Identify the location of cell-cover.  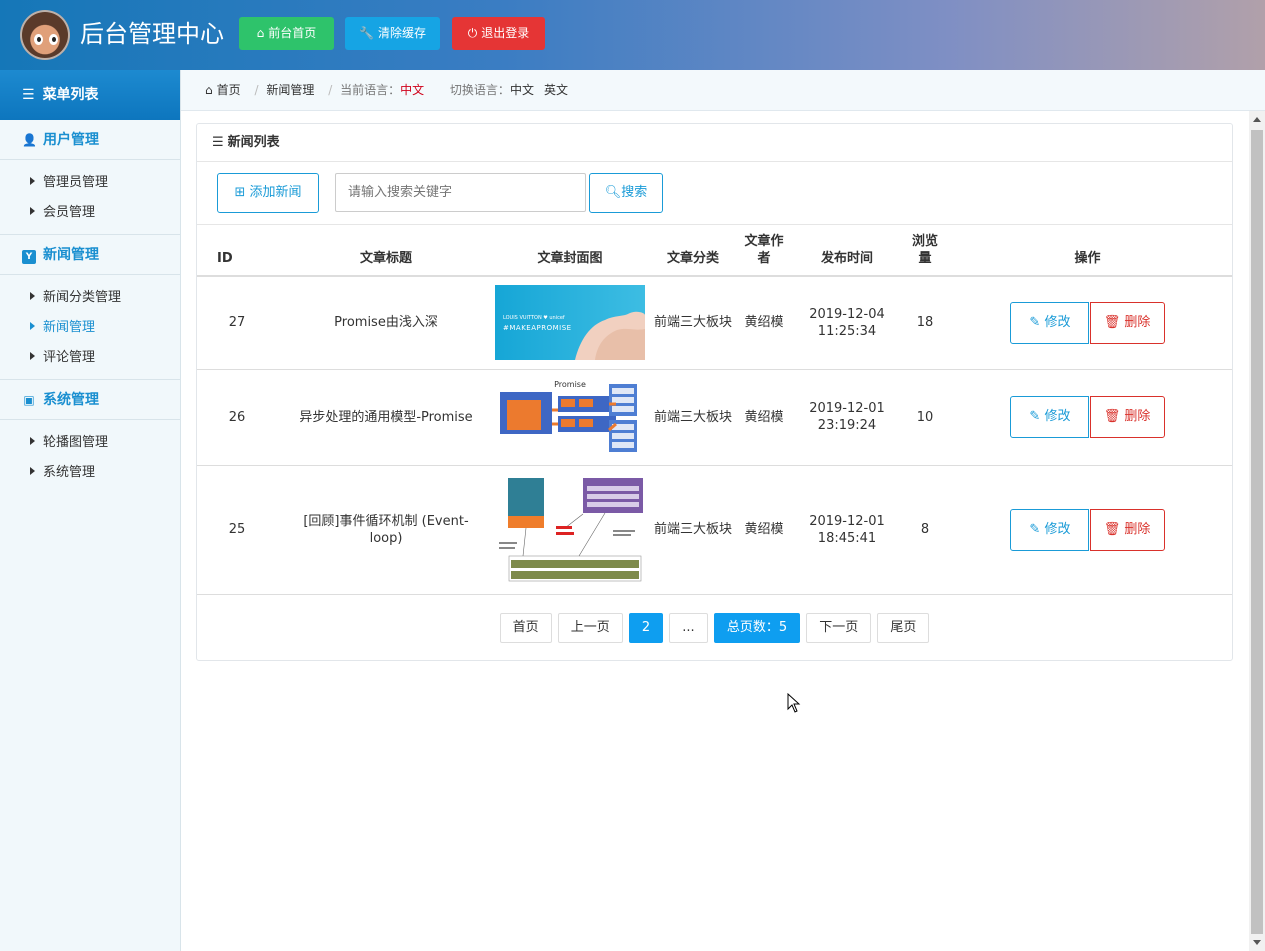
(570, 530).